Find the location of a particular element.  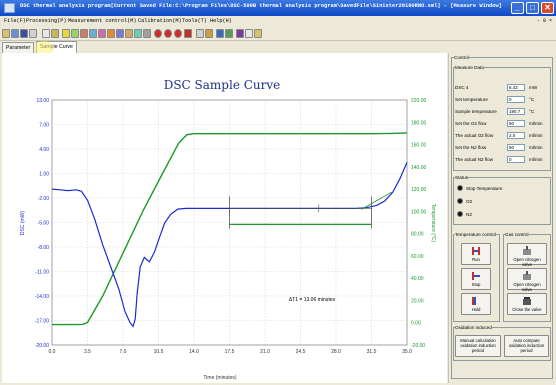

valve-close-icon is located at coordinates (527, 301).